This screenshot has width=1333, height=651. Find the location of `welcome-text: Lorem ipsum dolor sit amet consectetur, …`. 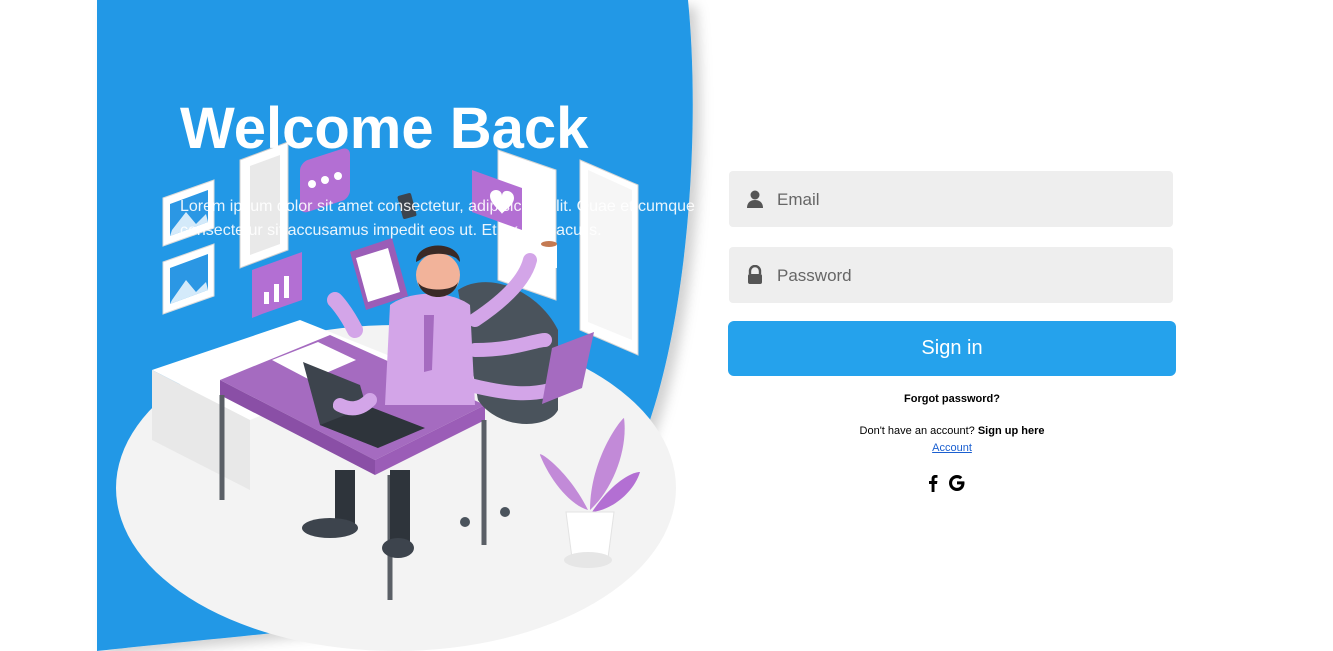

welcome-text: Lorem ipsum dolor sit amet consectetur, … is located at coordinates (437, 218).